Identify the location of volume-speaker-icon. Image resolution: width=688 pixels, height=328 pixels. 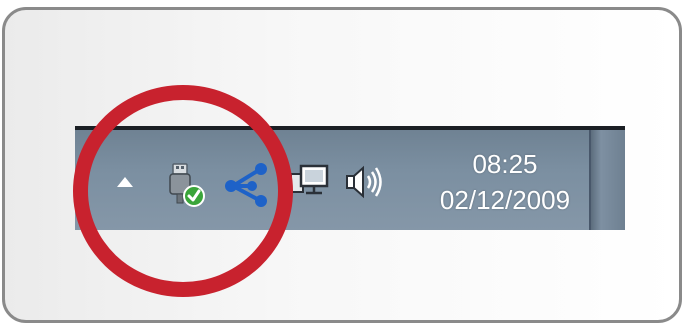
(364, 183).